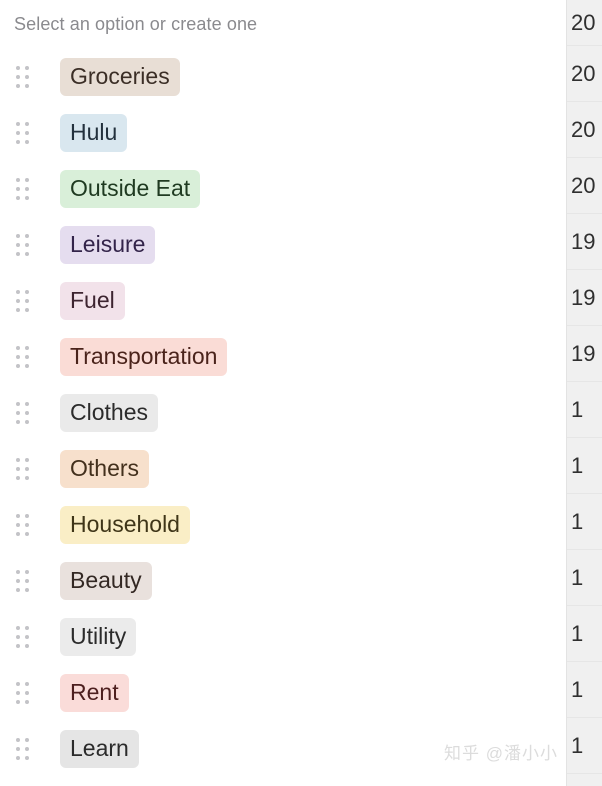  What do you see at coordinates (94, 133) in the screenshot?
I see `option-tag: Hulu` at bounding box center [94, 133].